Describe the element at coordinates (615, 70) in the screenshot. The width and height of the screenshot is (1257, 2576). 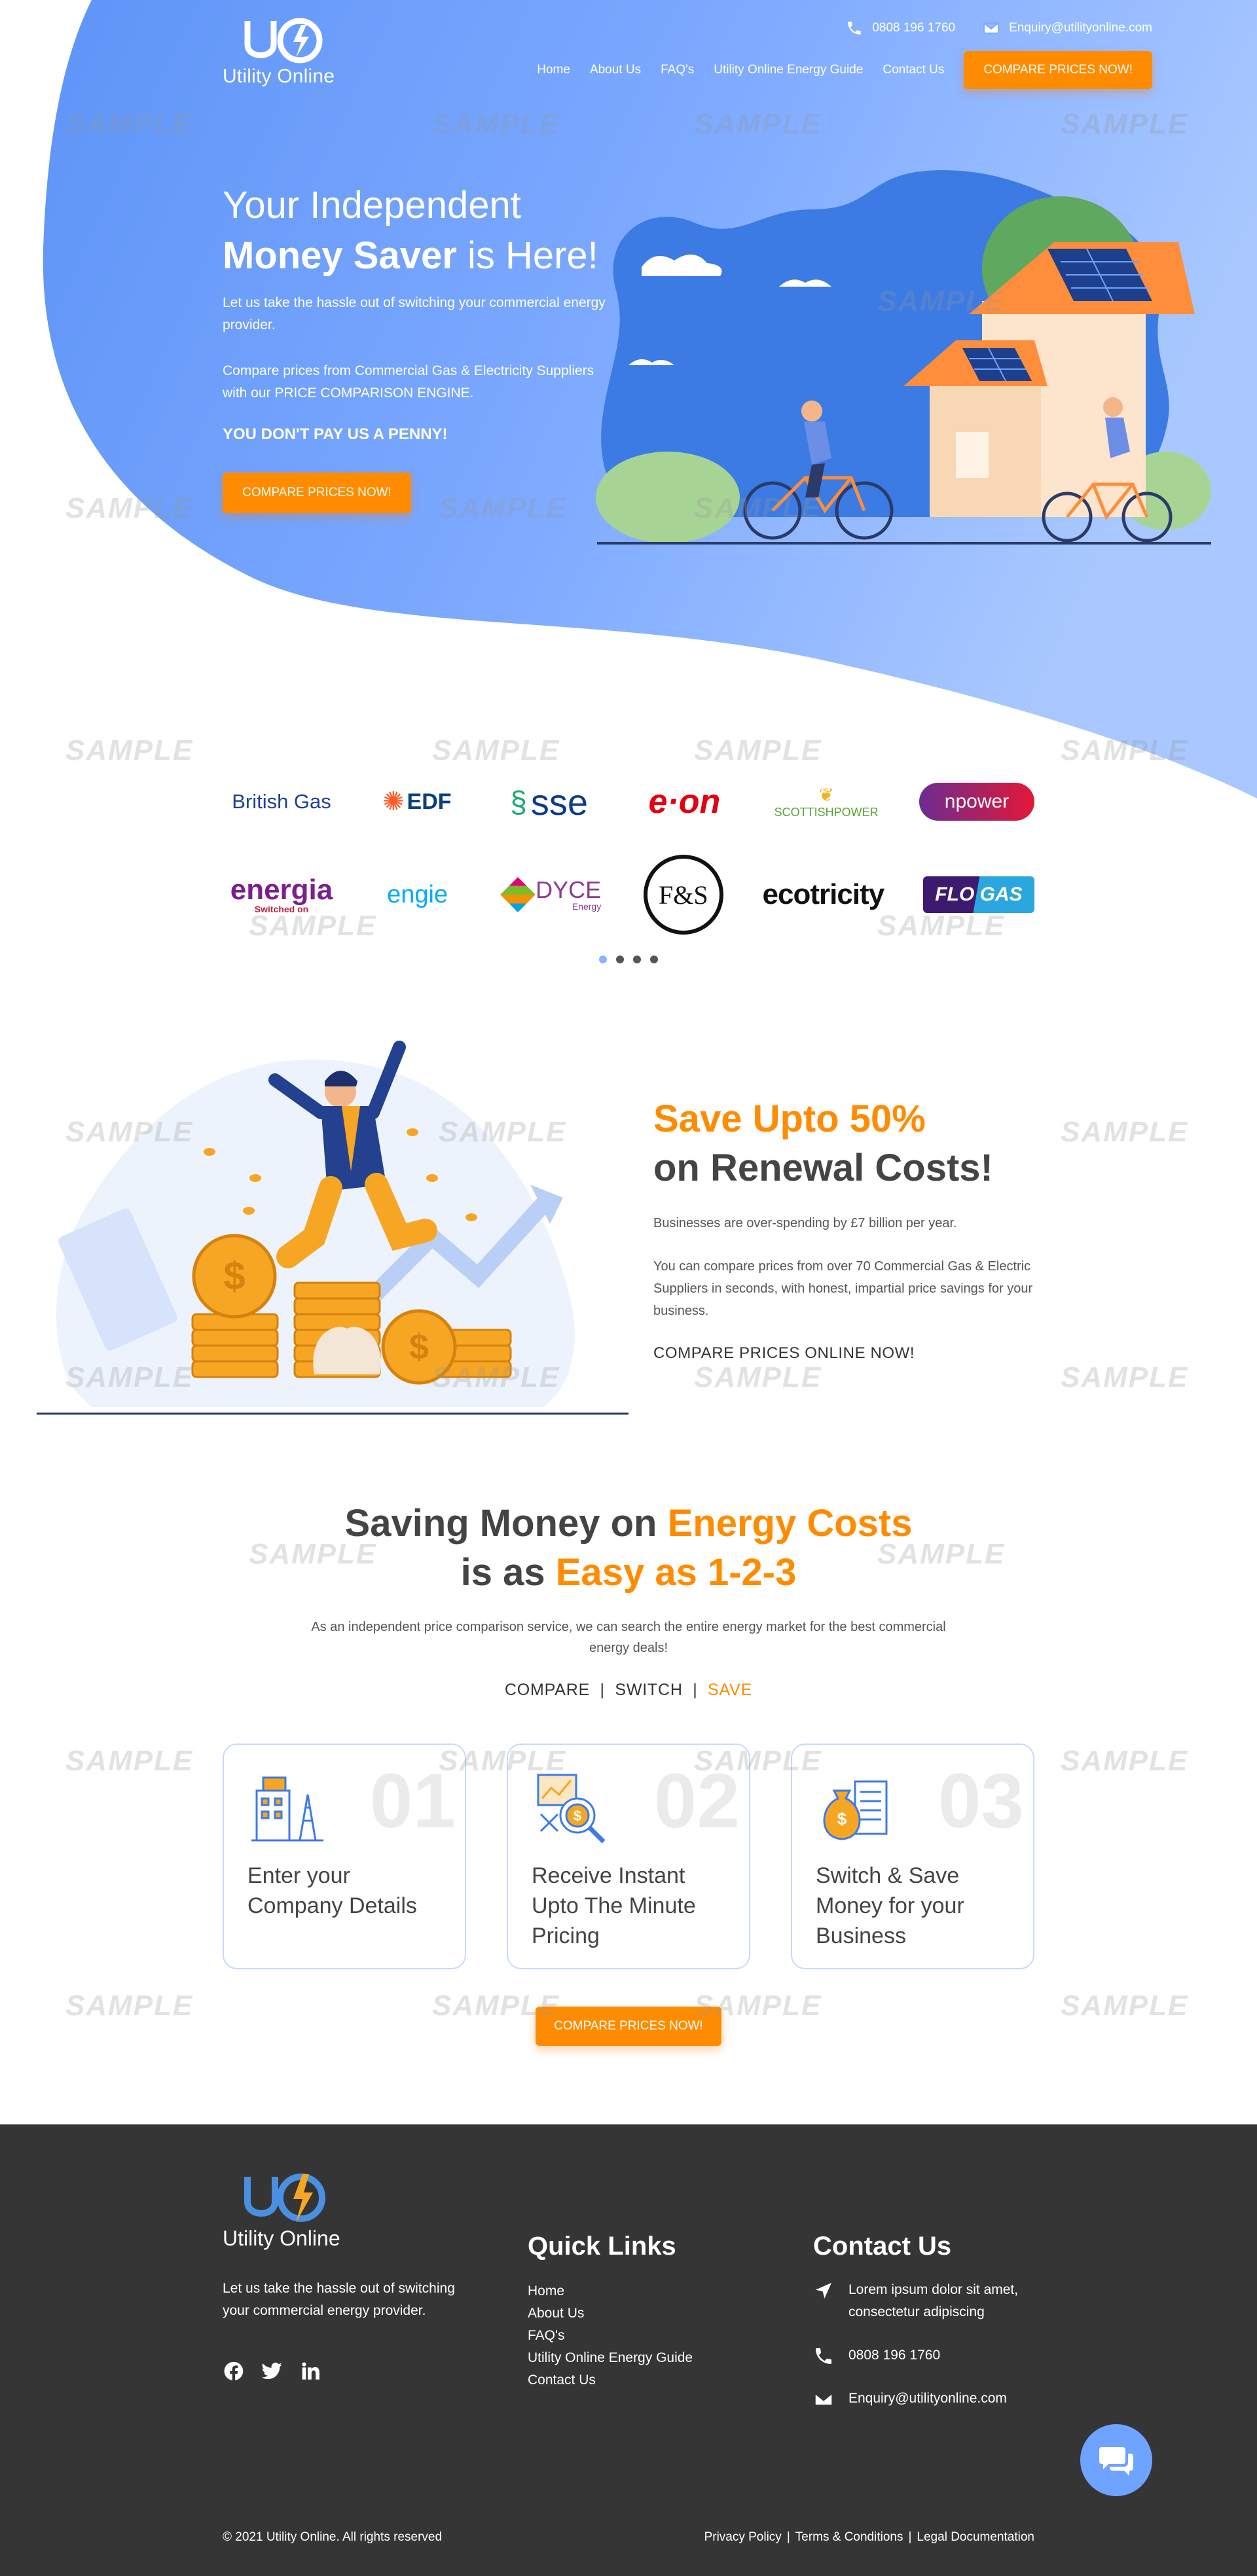
I see `nav-about-us: About Us` at that location.